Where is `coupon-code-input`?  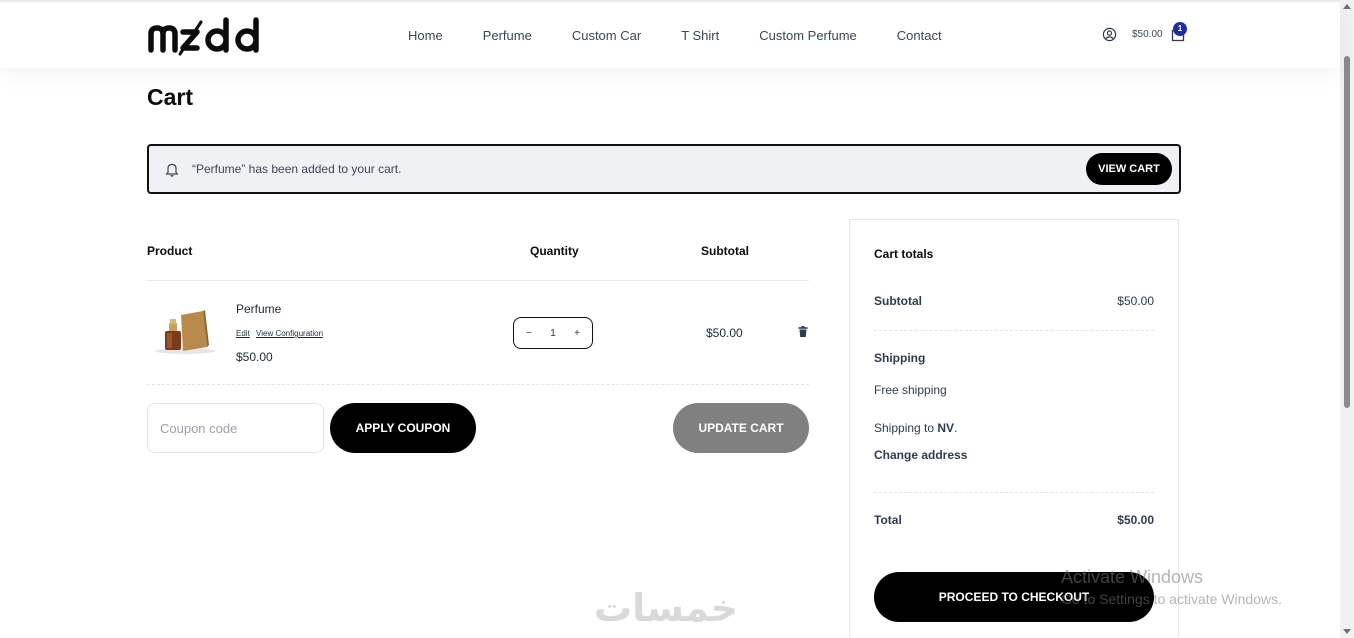
coupon-code-input is located at coordinates (235, 428).